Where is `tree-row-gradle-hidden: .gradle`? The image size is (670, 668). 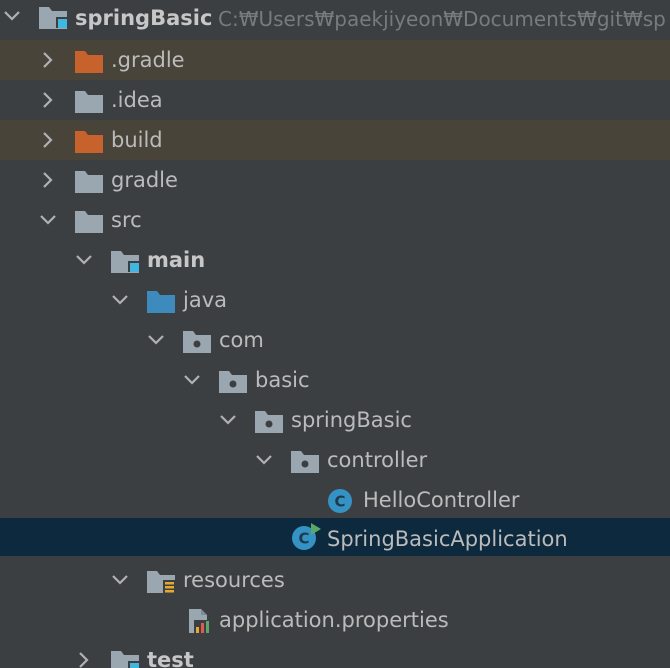 tree-row-gradle-hidden: .gradle is located at coordinates (335, 60).